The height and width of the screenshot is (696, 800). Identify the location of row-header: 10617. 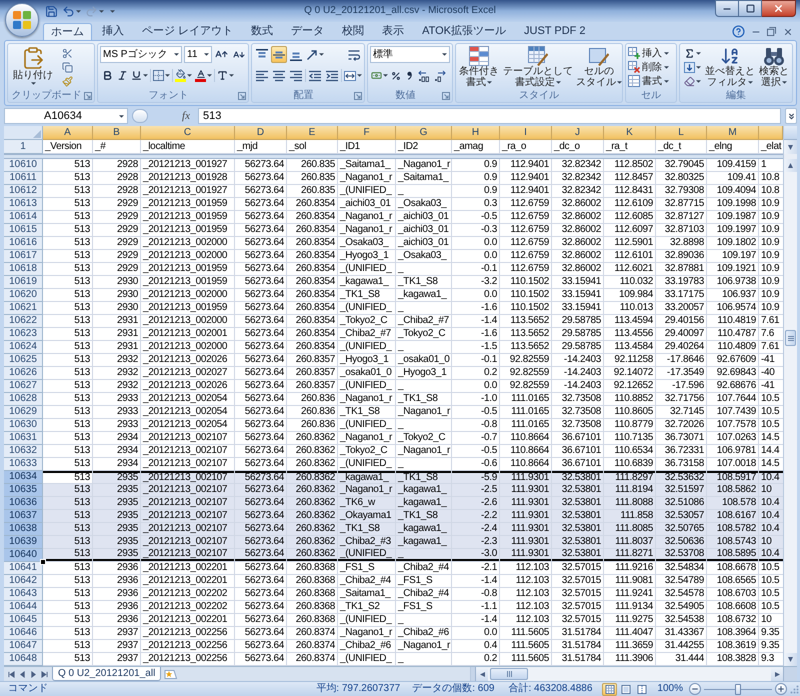
(23, 256).